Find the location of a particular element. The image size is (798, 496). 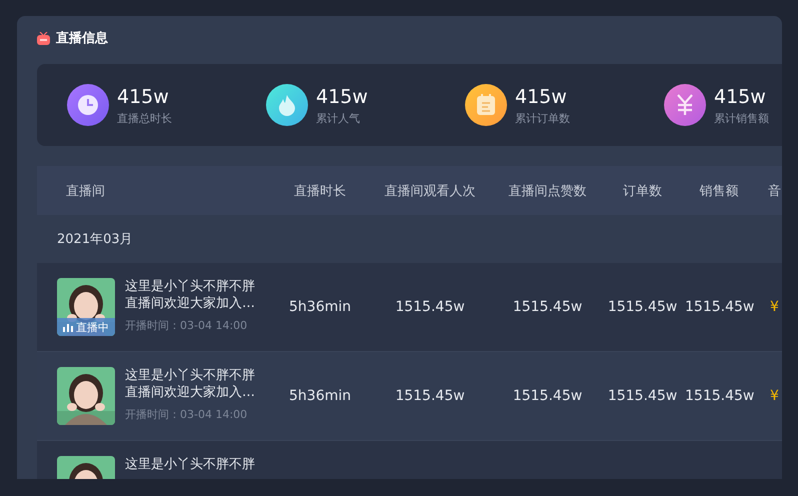

notepad-icon is located at coordinates (486, 105).